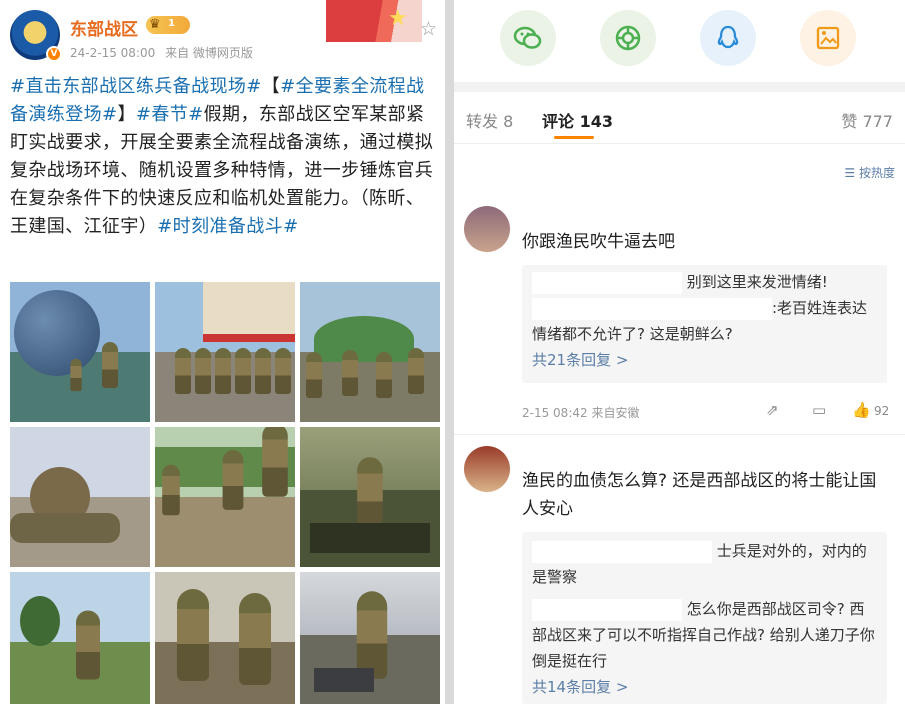  I want to click on hashtag-link: #时刻准备战斗#, so click(227, 226).